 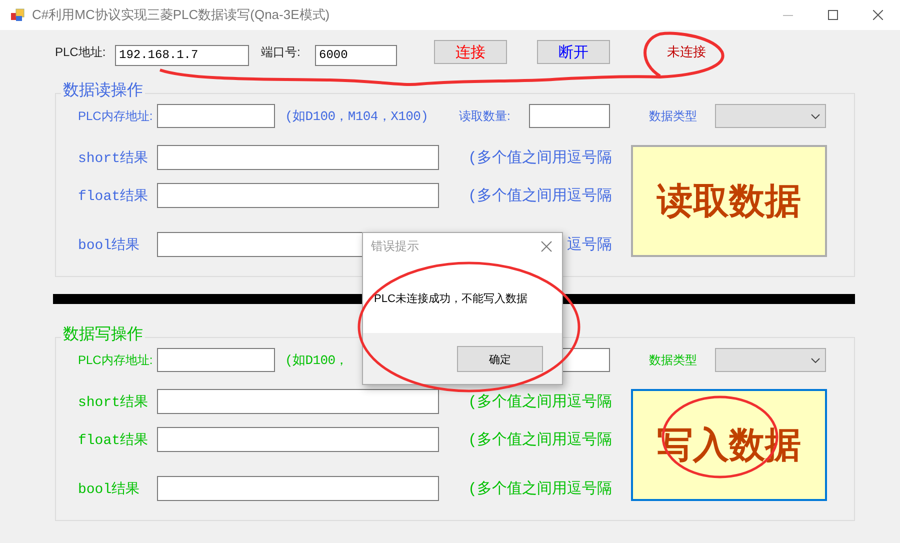 I want to click on dialog-title: 错误提示, so click(x=395, y=246).